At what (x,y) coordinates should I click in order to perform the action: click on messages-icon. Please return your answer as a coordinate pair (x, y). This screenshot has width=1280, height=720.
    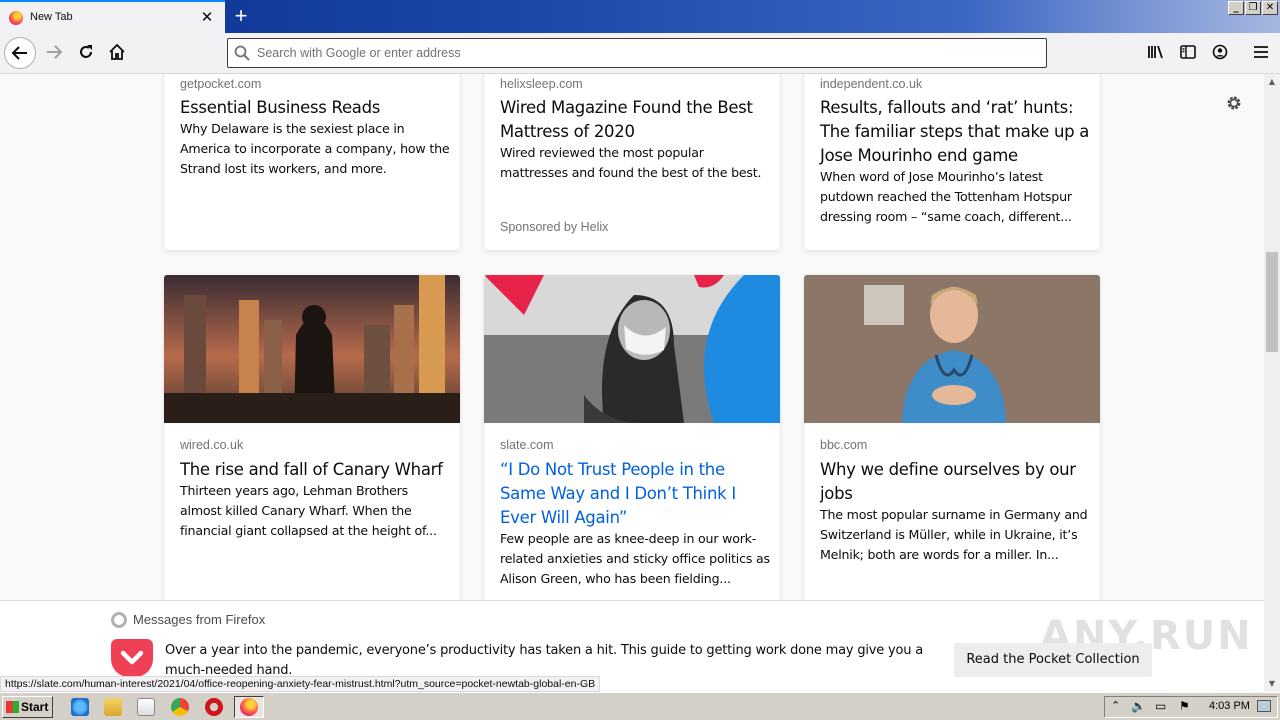
    Looking at the image, I should click on (119, 620).